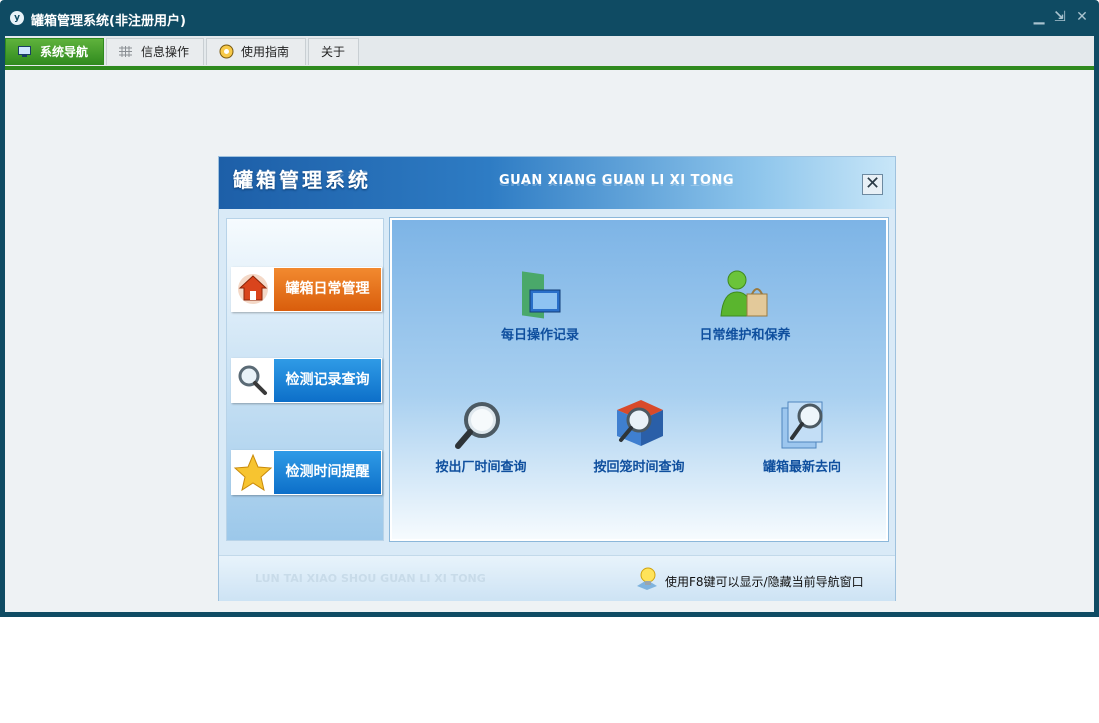  Describe the element at coordinates (872, 184) in the screenshot. I see `nav-close-button: ✕` at that location.